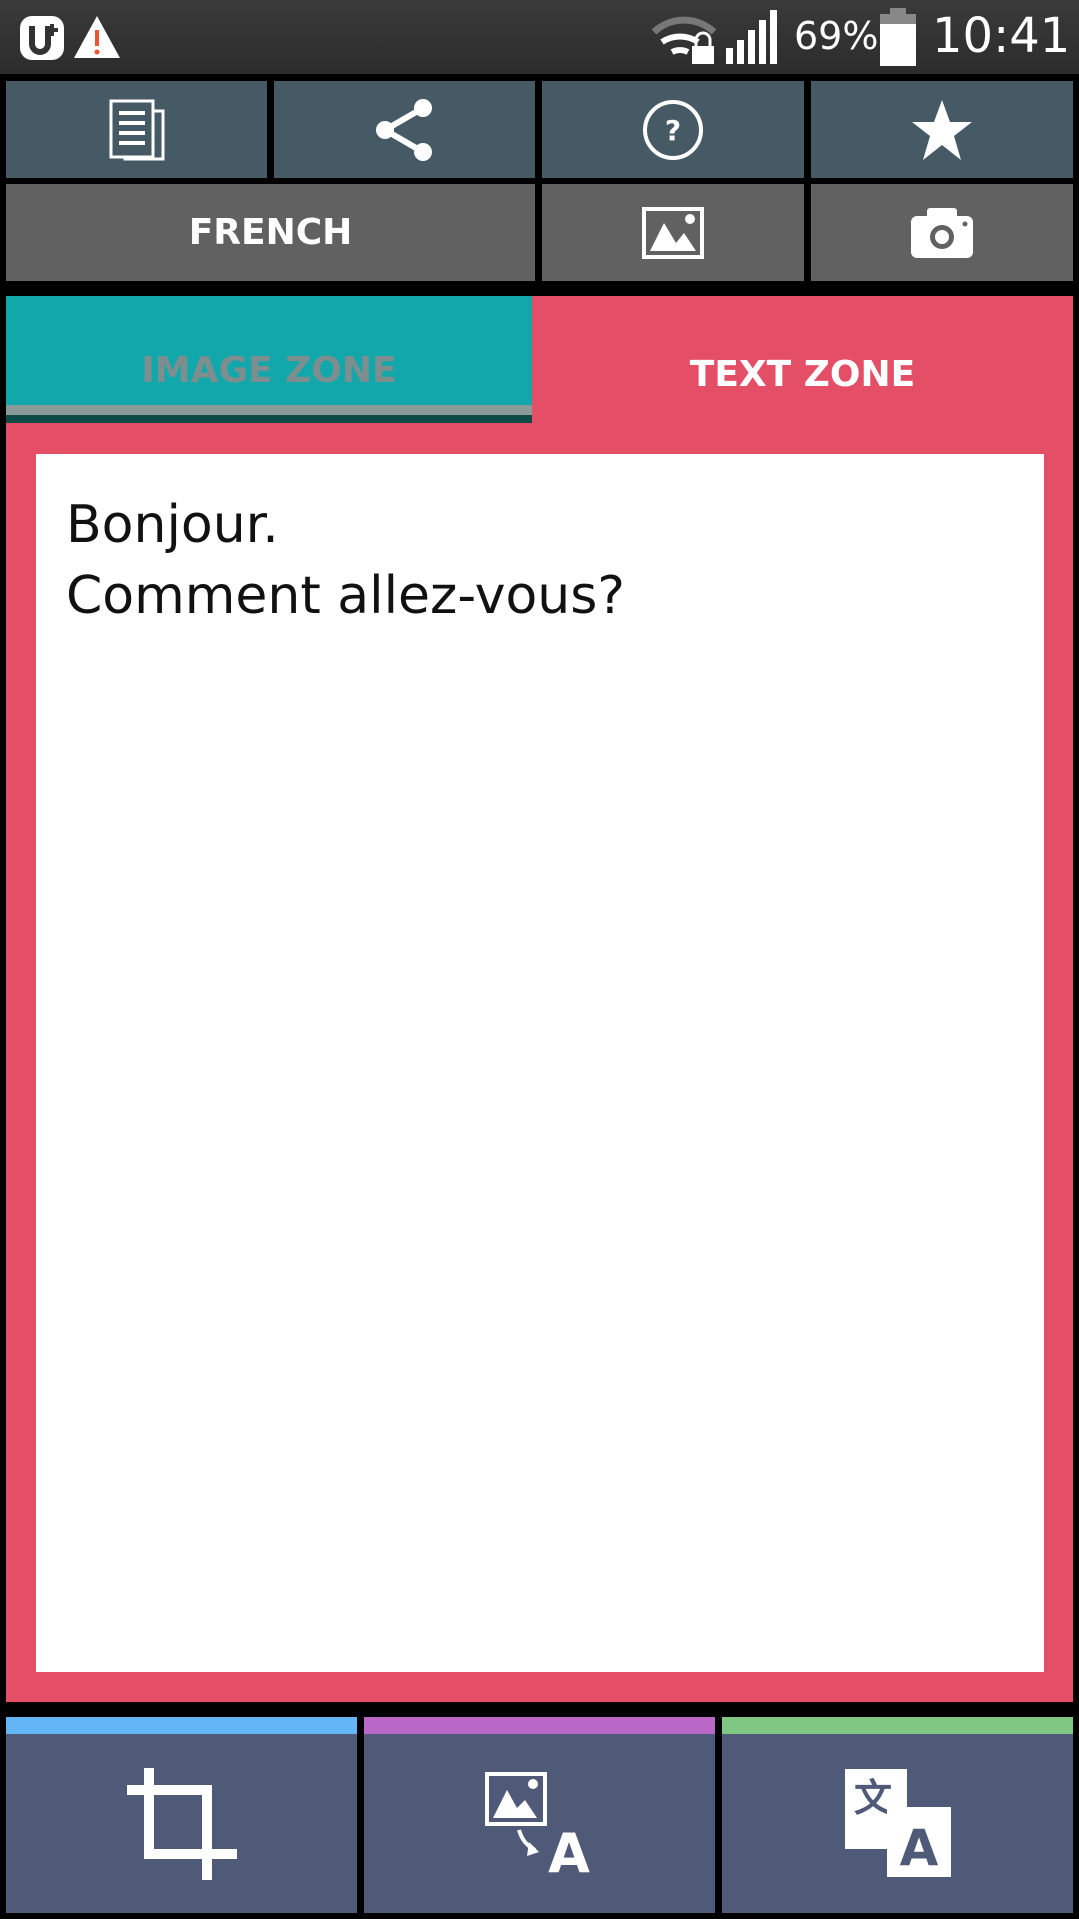  I want to click on share-icon, so click(403, 129).